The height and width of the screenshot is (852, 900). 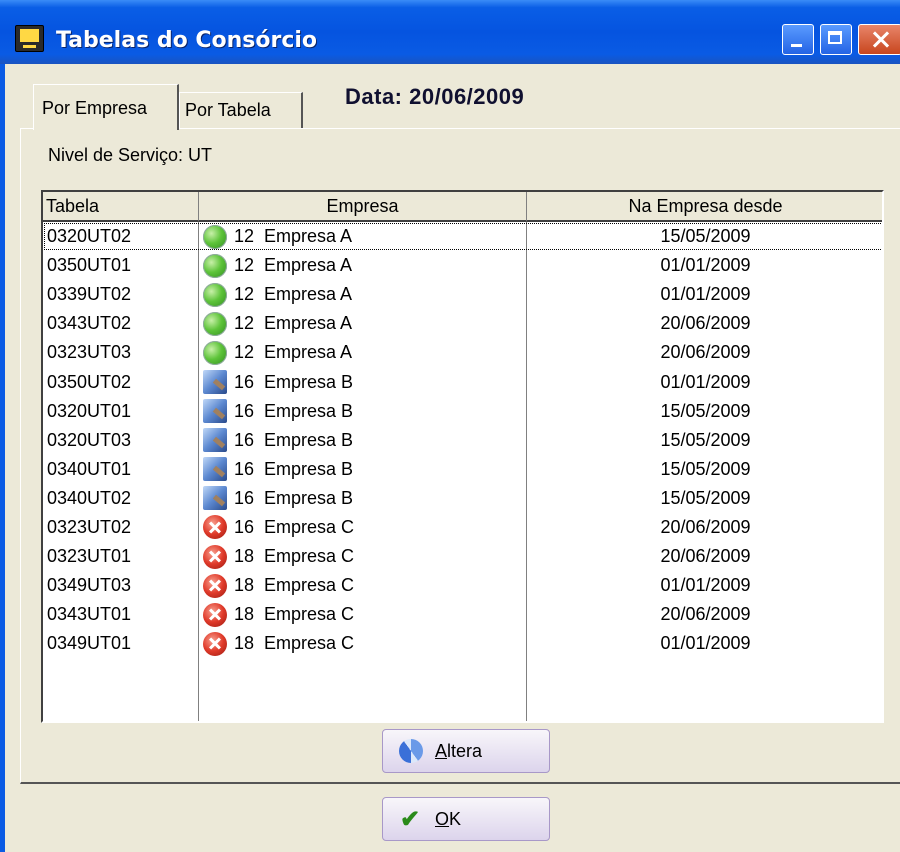 I want to click on table-row: 0349UT01 18 Empresa C 01/01/2009, so click(x=462, y=643).